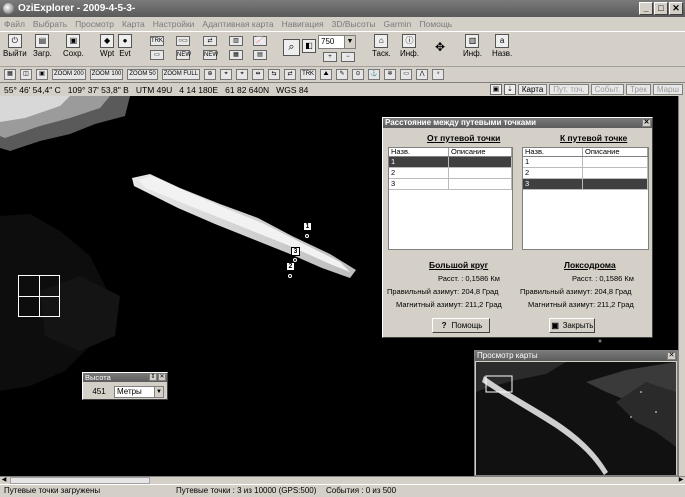  I want to click on altitude-unit-select: Метры ▼, so click(139, 392).